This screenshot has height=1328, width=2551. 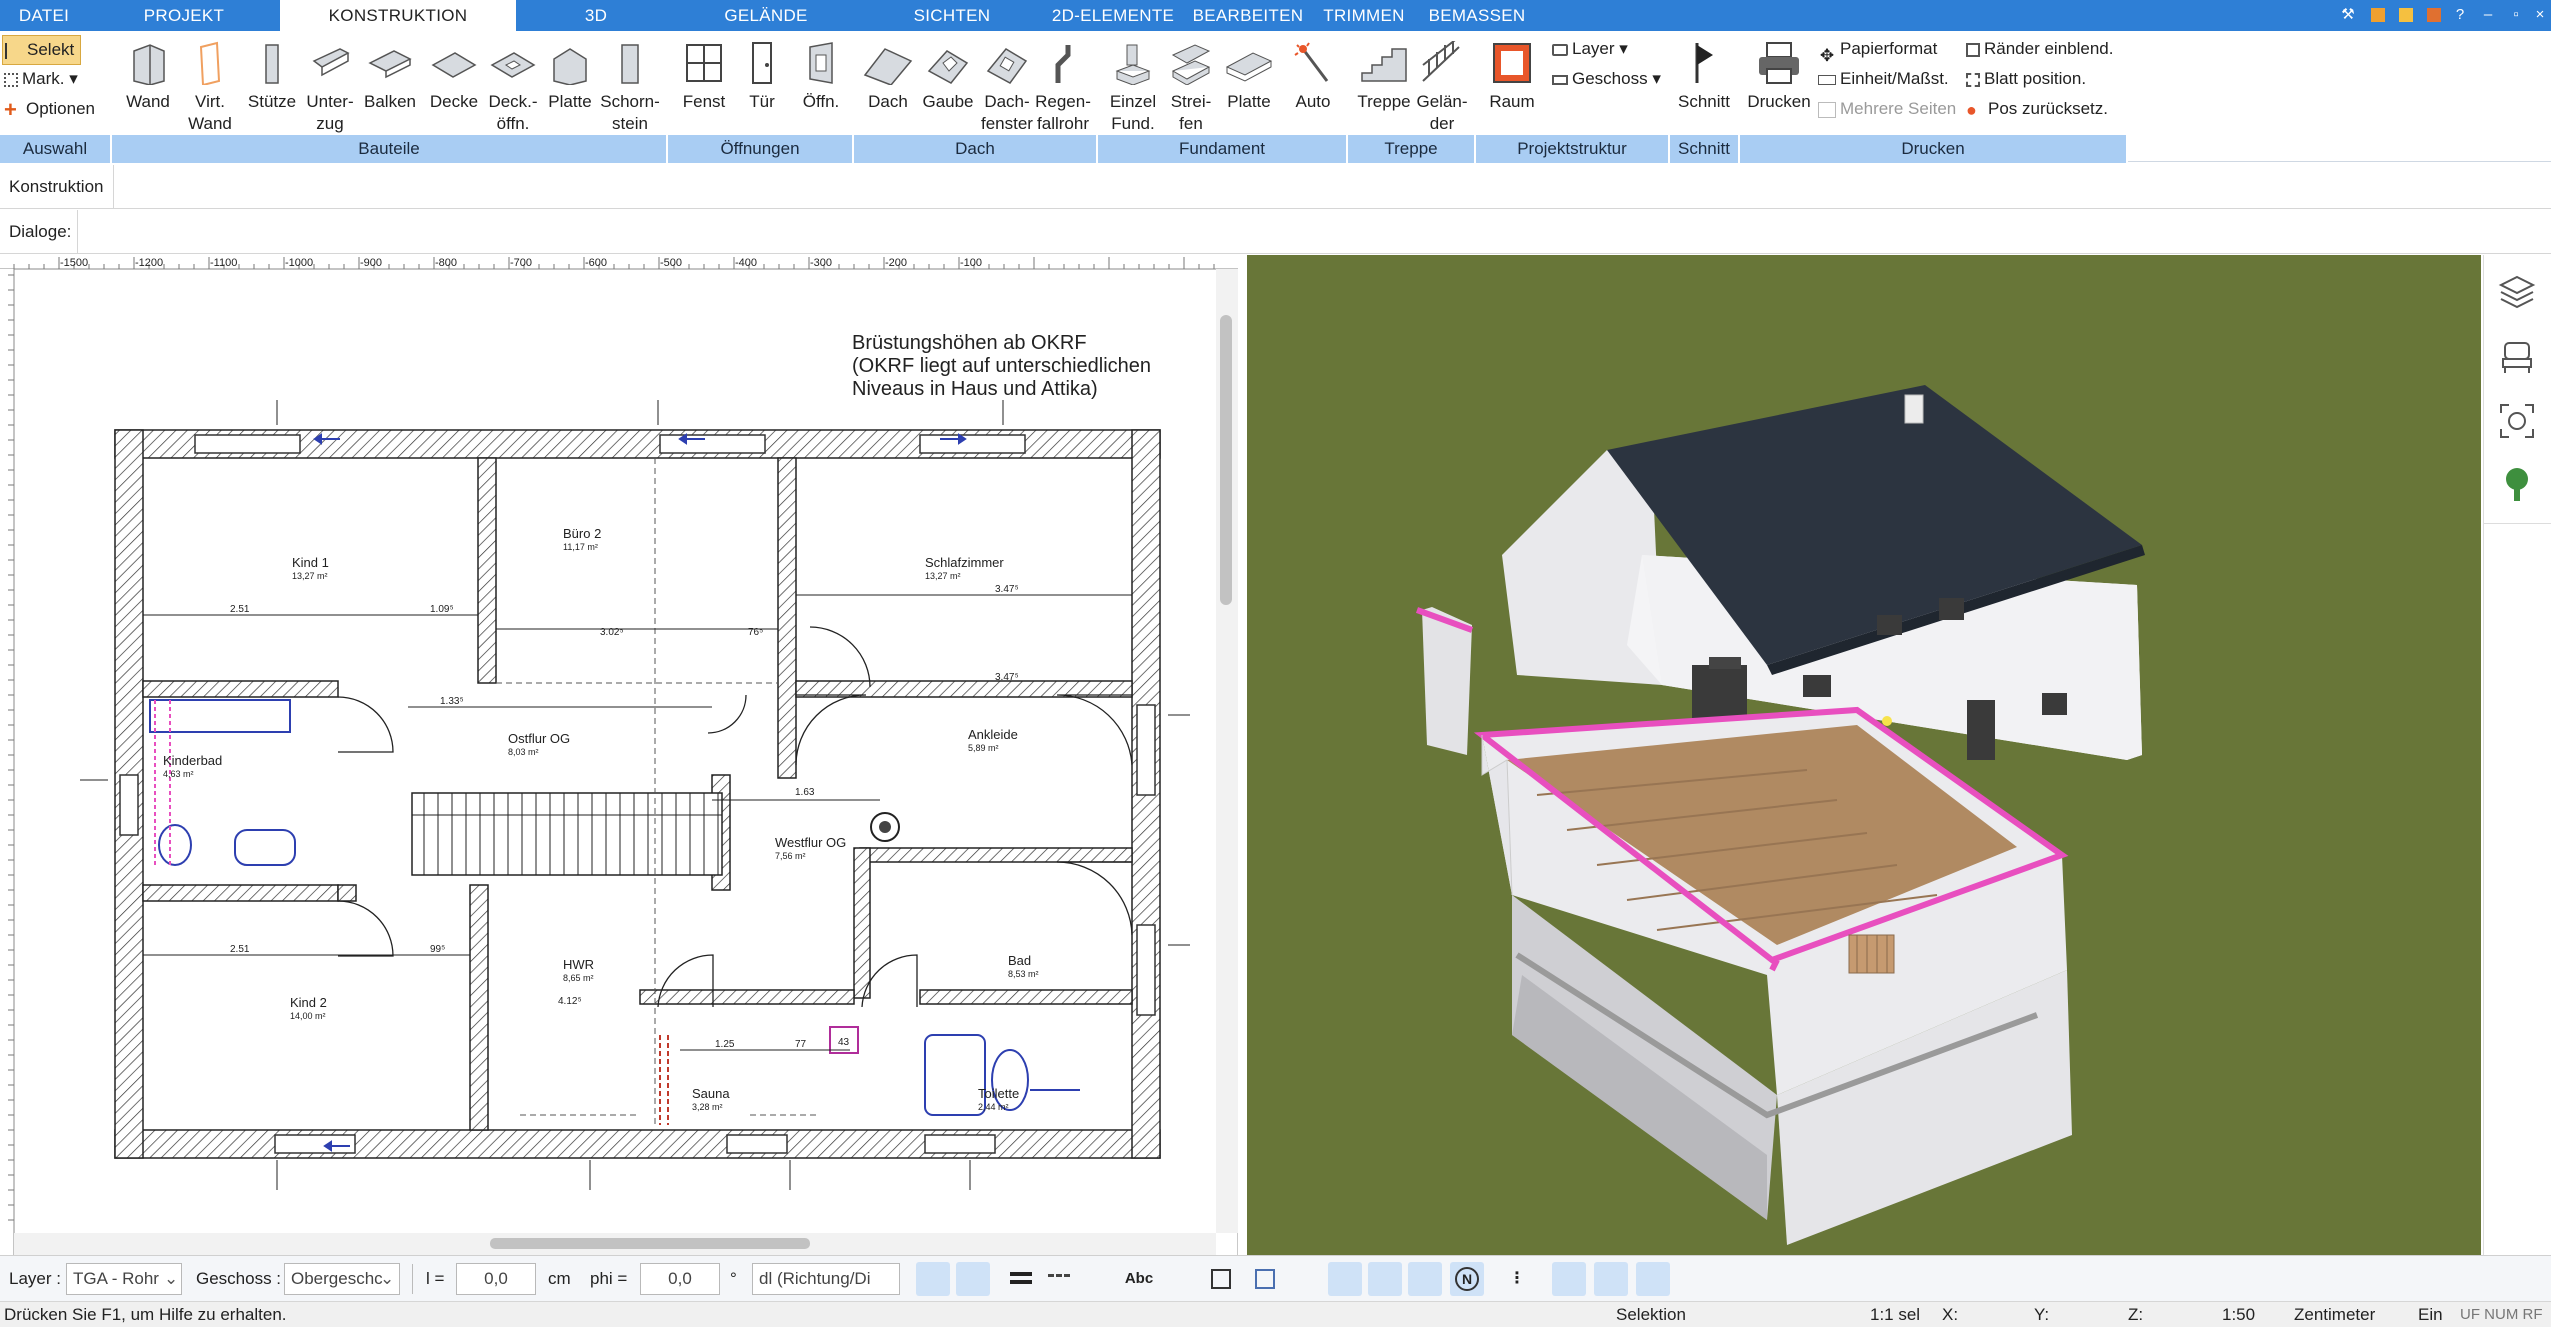 I want to click on magic-select-icon, so click(x=1979, y=1279).